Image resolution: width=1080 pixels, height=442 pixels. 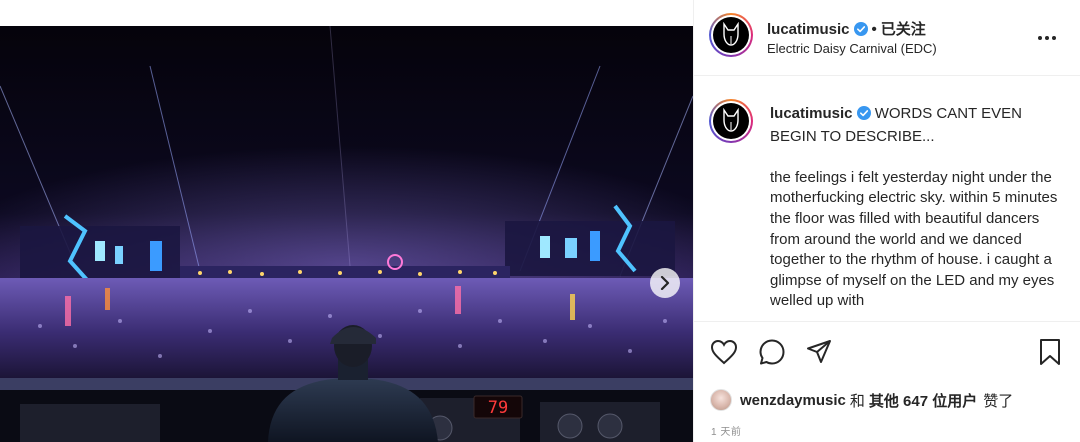 I want to click on more-options-icon, so click(x=1047, y=38).